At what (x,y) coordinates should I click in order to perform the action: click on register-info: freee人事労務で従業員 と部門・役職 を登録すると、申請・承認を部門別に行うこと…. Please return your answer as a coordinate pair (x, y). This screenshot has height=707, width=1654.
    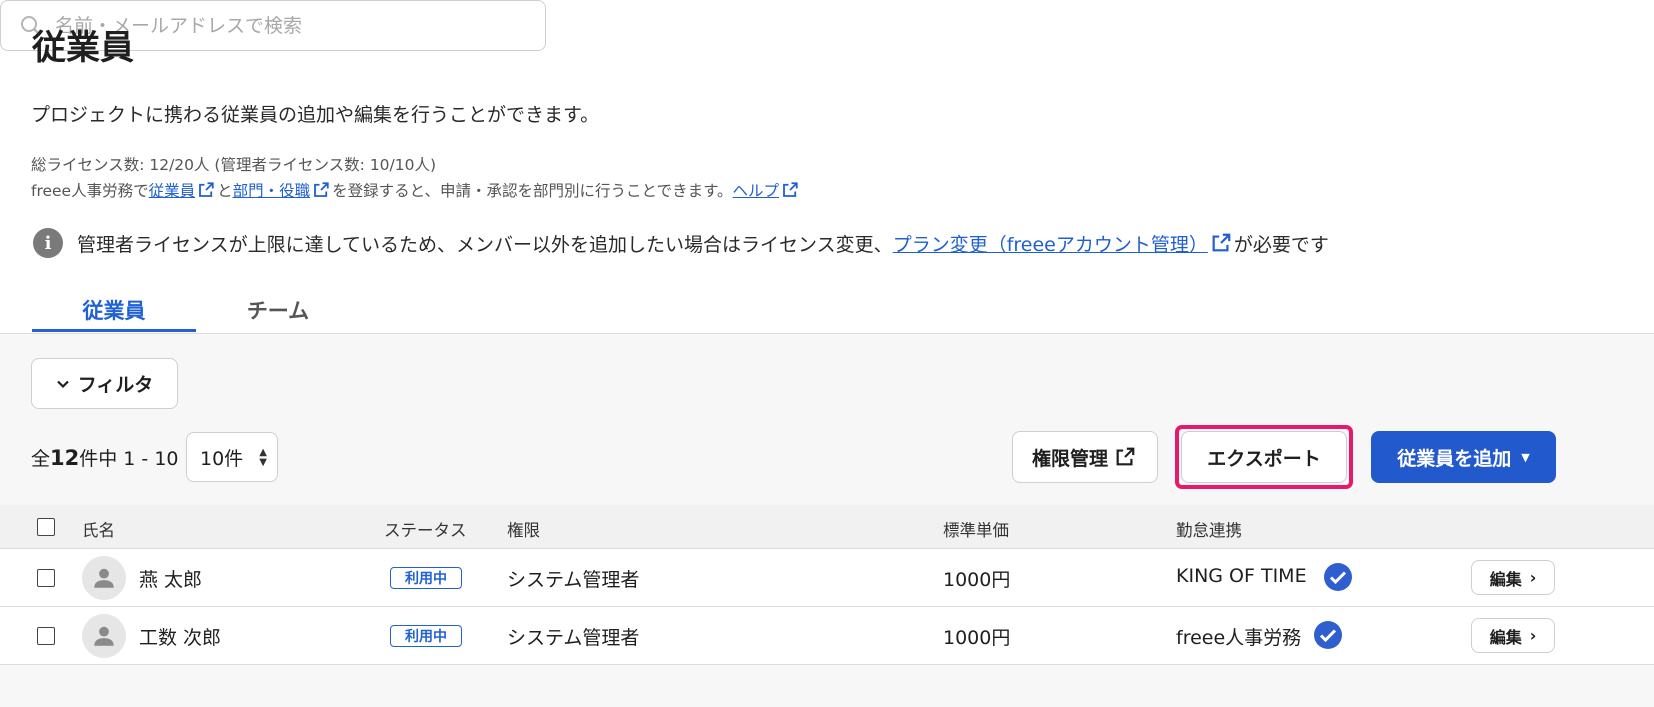
    Looking at the image, I should click on (416, 190).